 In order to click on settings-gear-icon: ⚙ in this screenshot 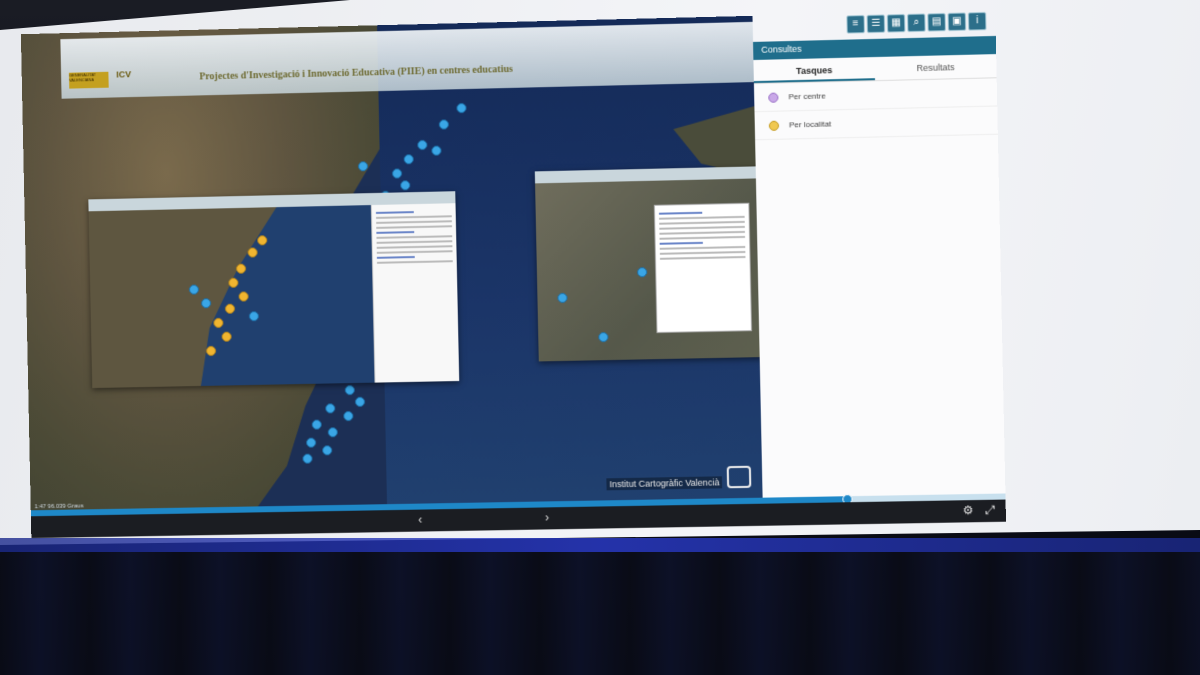, I will do `click(968, 510)`.